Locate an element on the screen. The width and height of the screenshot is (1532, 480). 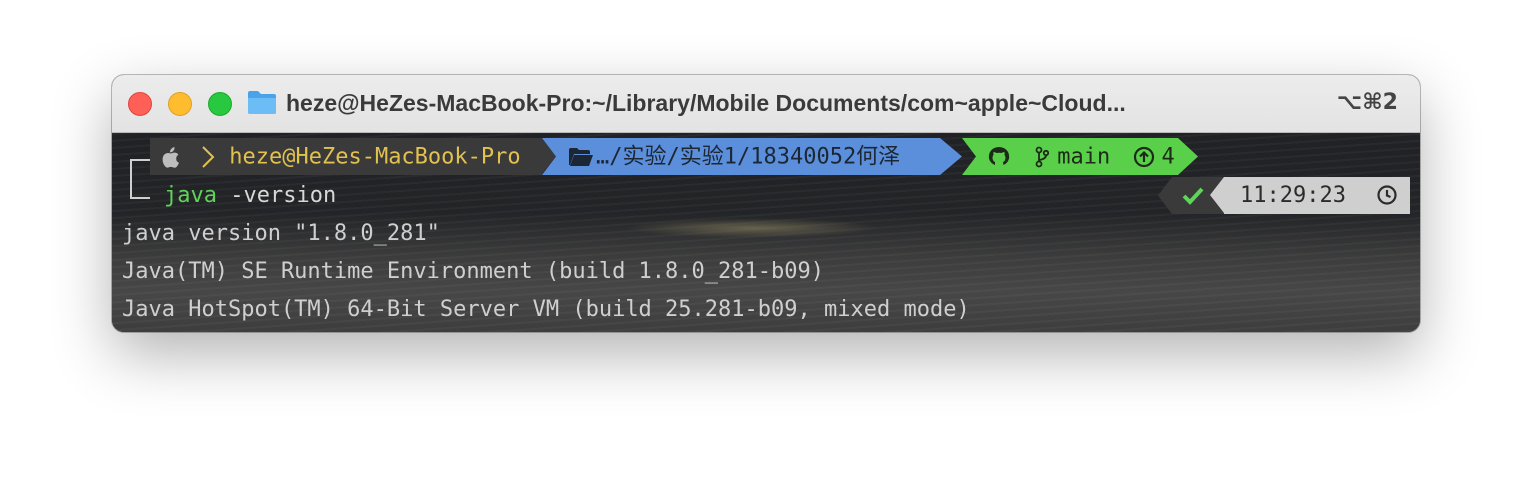
command-line: java -version is located at coordinates (250, 196).